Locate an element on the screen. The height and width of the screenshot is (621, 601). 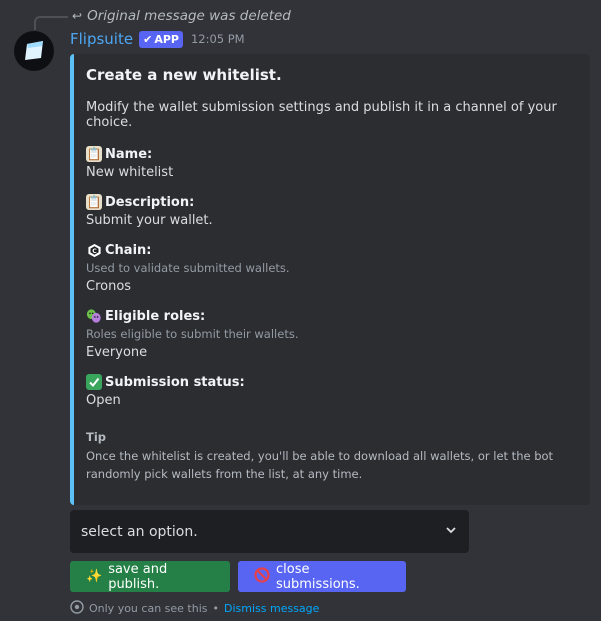
ephemeral-text: Only you can see this is located at coordinates (148, 608).